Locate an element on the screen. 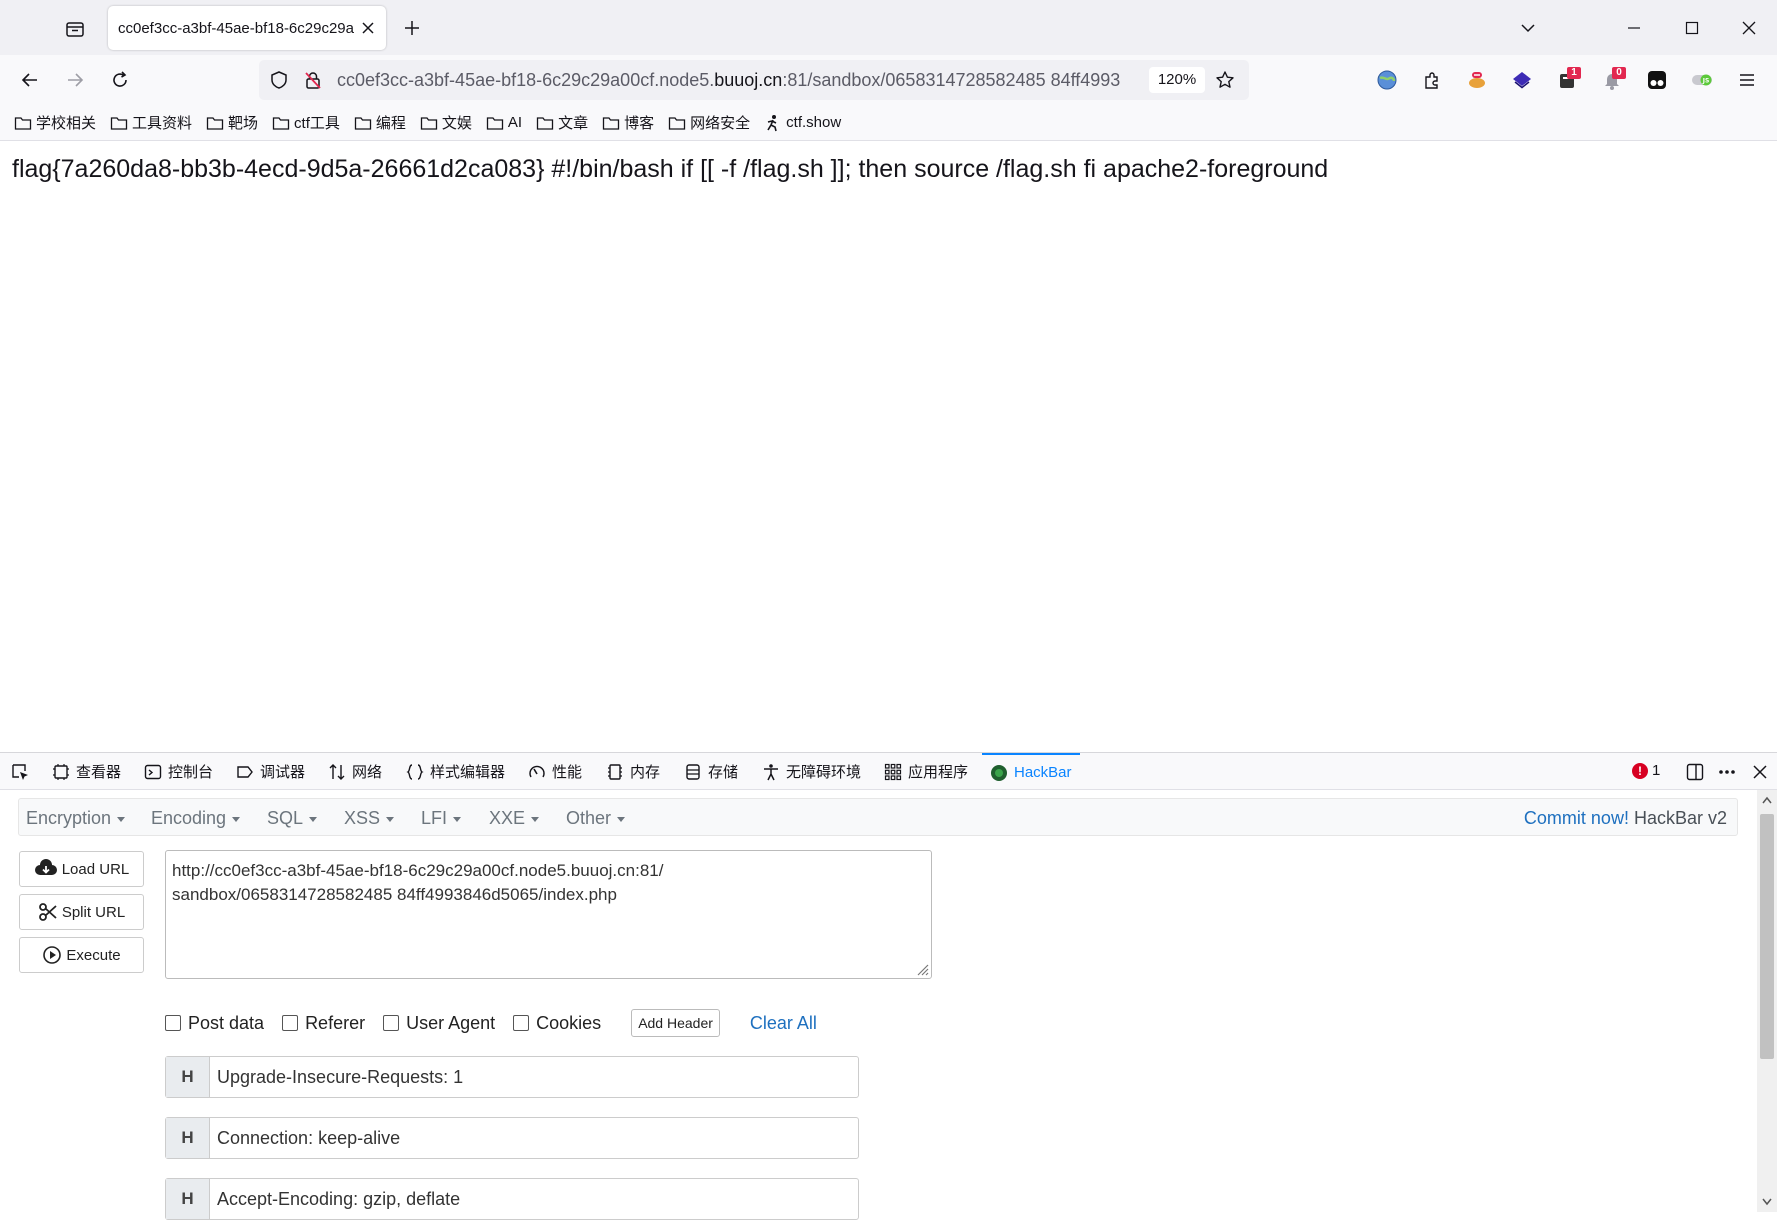 The width and height of the screenshot is (1777, 1220). bowl-icon is located at coordinates (1477, 80).